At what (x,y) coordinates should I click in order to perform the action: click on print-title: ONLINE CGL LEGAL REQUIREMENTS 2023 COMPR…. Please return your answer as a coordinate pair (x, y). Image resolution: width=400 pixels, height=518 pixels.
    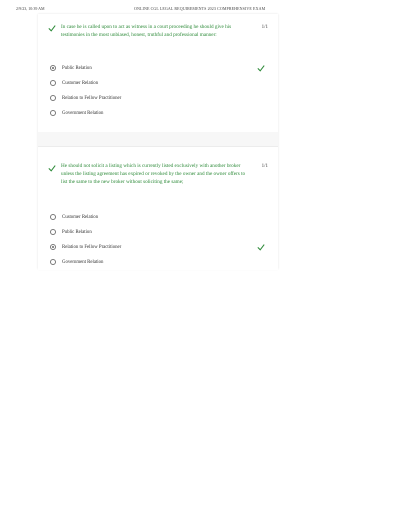
    Looking at the image, I should click on (200, 8).